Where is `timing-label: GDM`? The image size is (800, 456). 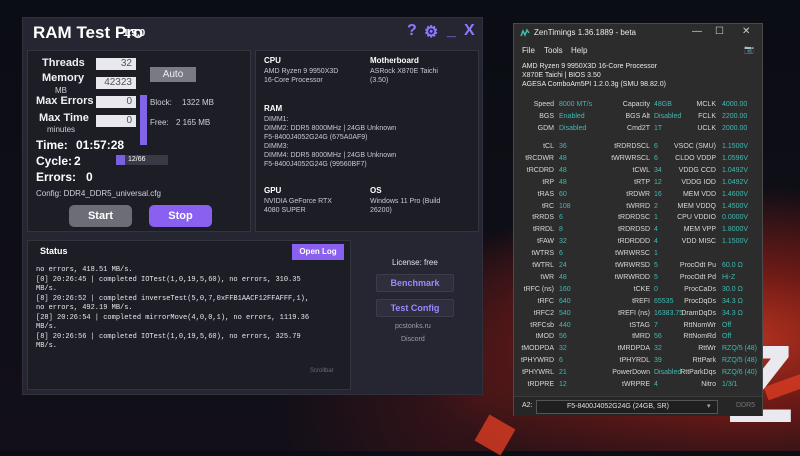 timing-label: GDM is located at coordinates (545, 128).